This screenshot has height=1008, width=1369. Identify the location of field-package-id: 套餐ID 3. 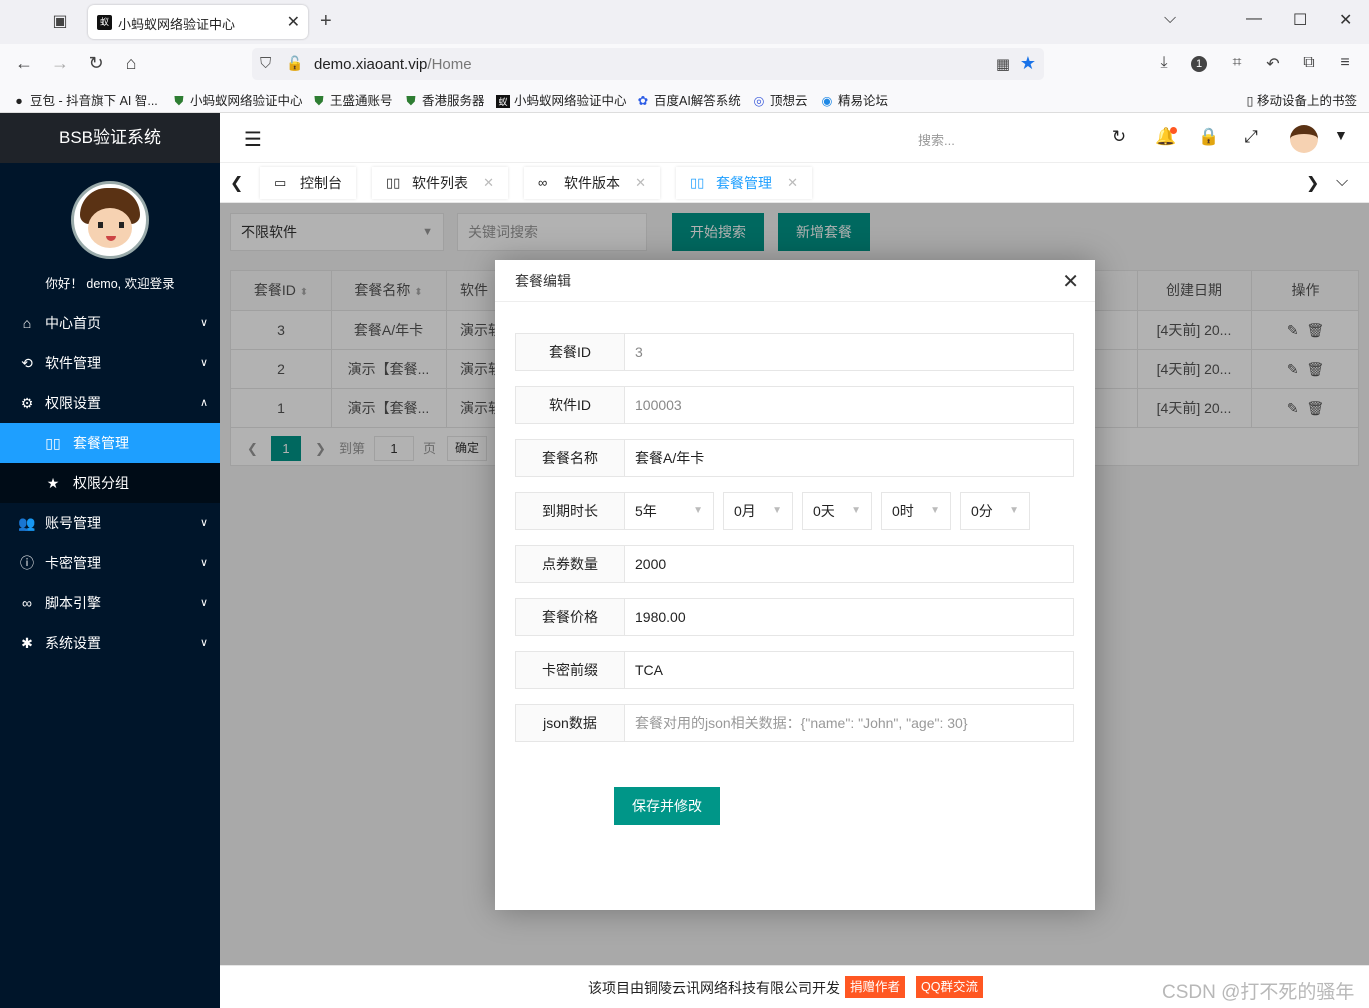
(794, 352).